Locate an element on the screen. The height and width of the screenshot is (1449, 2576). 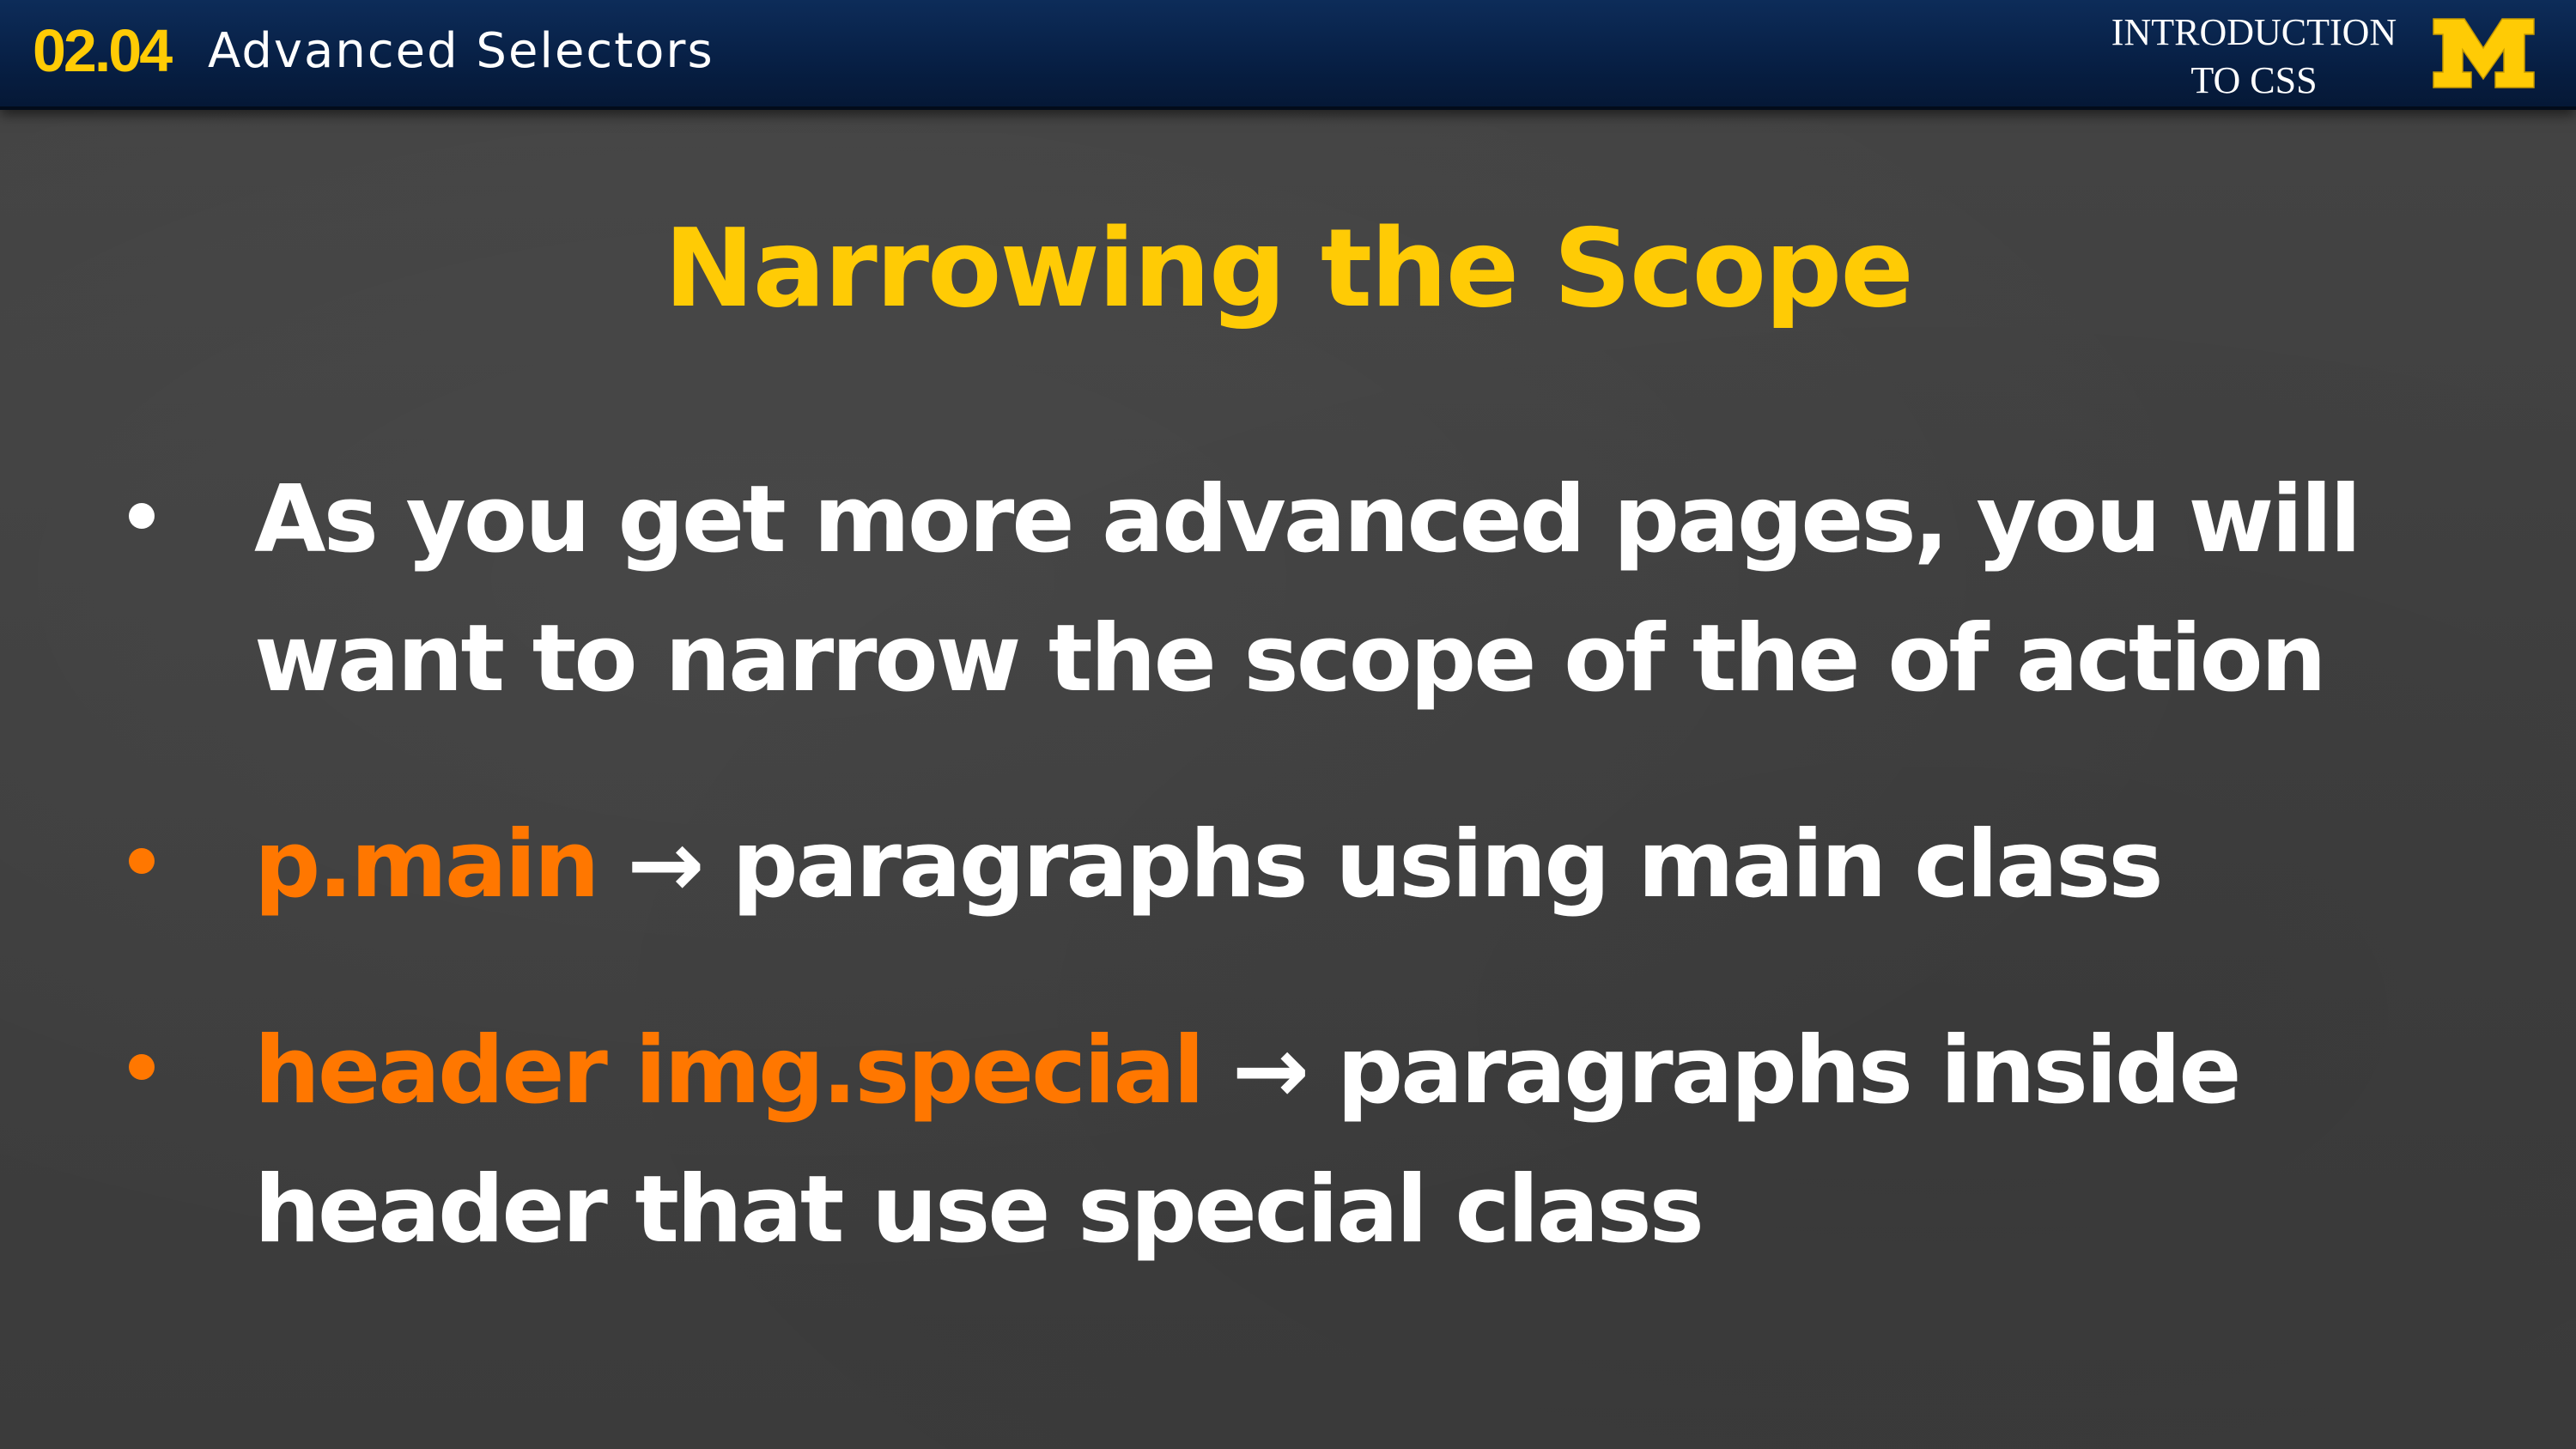
slide-title: Narrowing the Scope is located at coordinates (1289, 268).